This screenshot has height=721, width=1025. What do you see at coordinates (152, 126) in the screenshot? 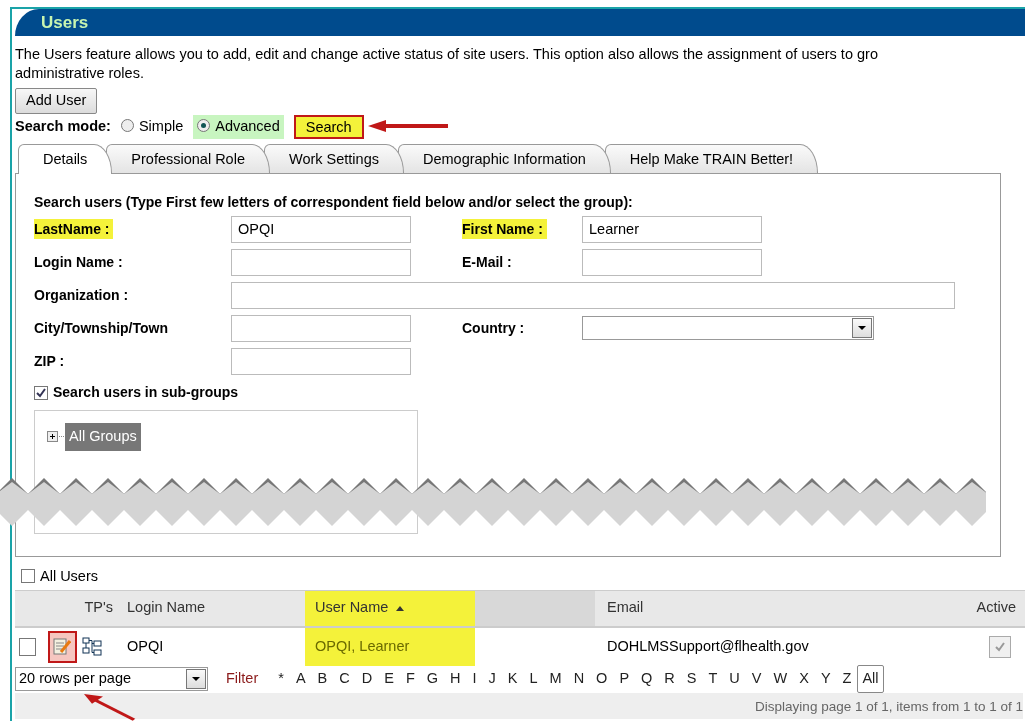
I see `radio-option: Simple` at bounding box center [152, 126].